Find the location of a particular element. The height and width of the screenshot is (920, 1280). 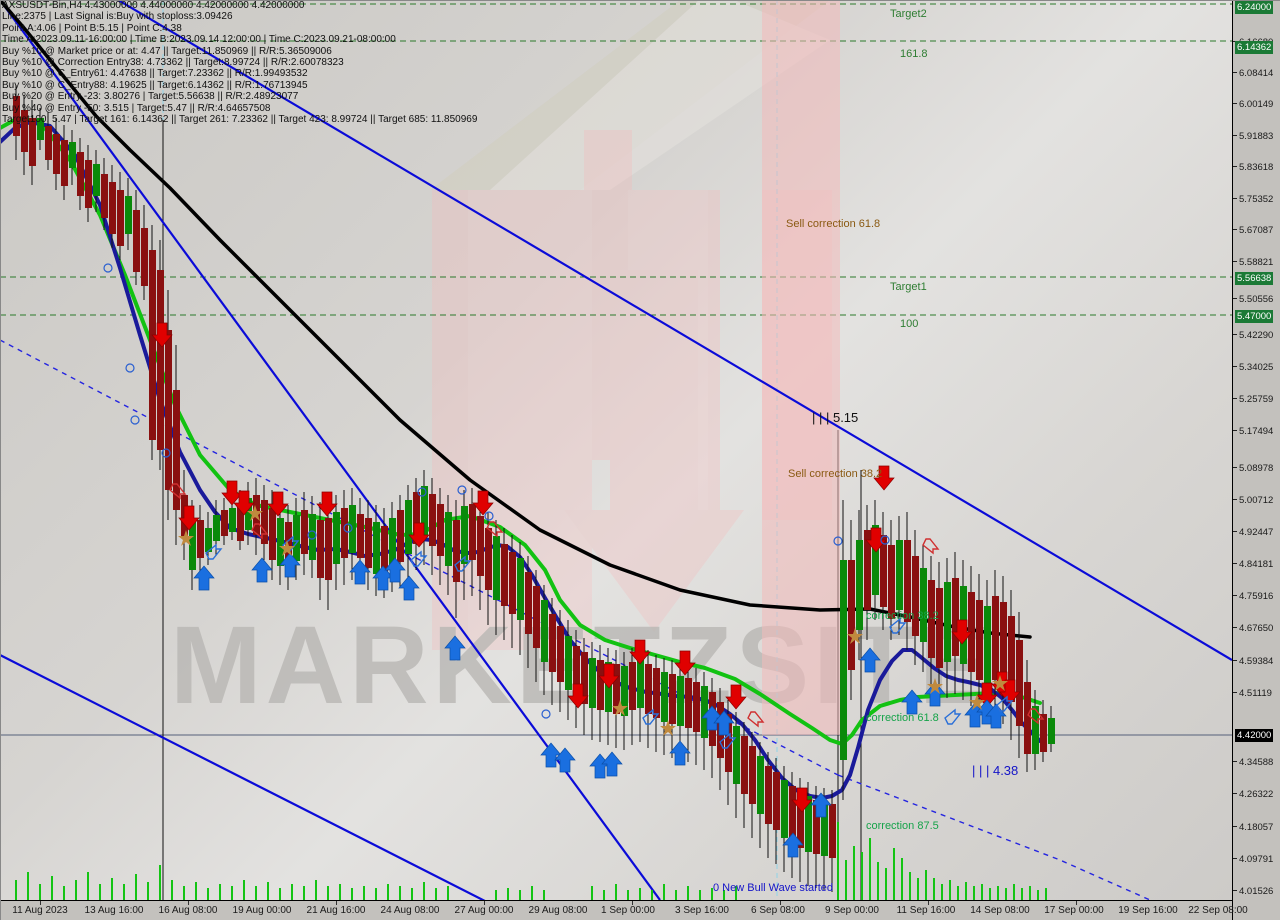

annotation-161-8: 161.8 is located at coordinates (914, 54).